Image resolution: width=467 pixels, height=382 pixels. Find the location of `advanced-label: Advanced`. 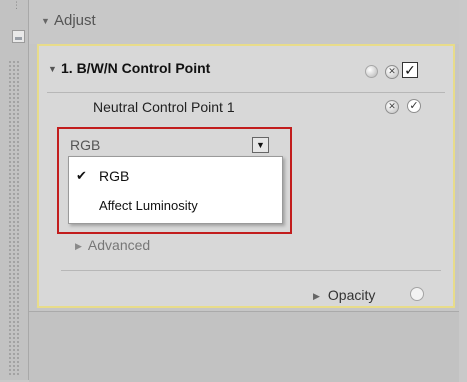

advanced-label: Advanced is located at coordinates (119, 245).